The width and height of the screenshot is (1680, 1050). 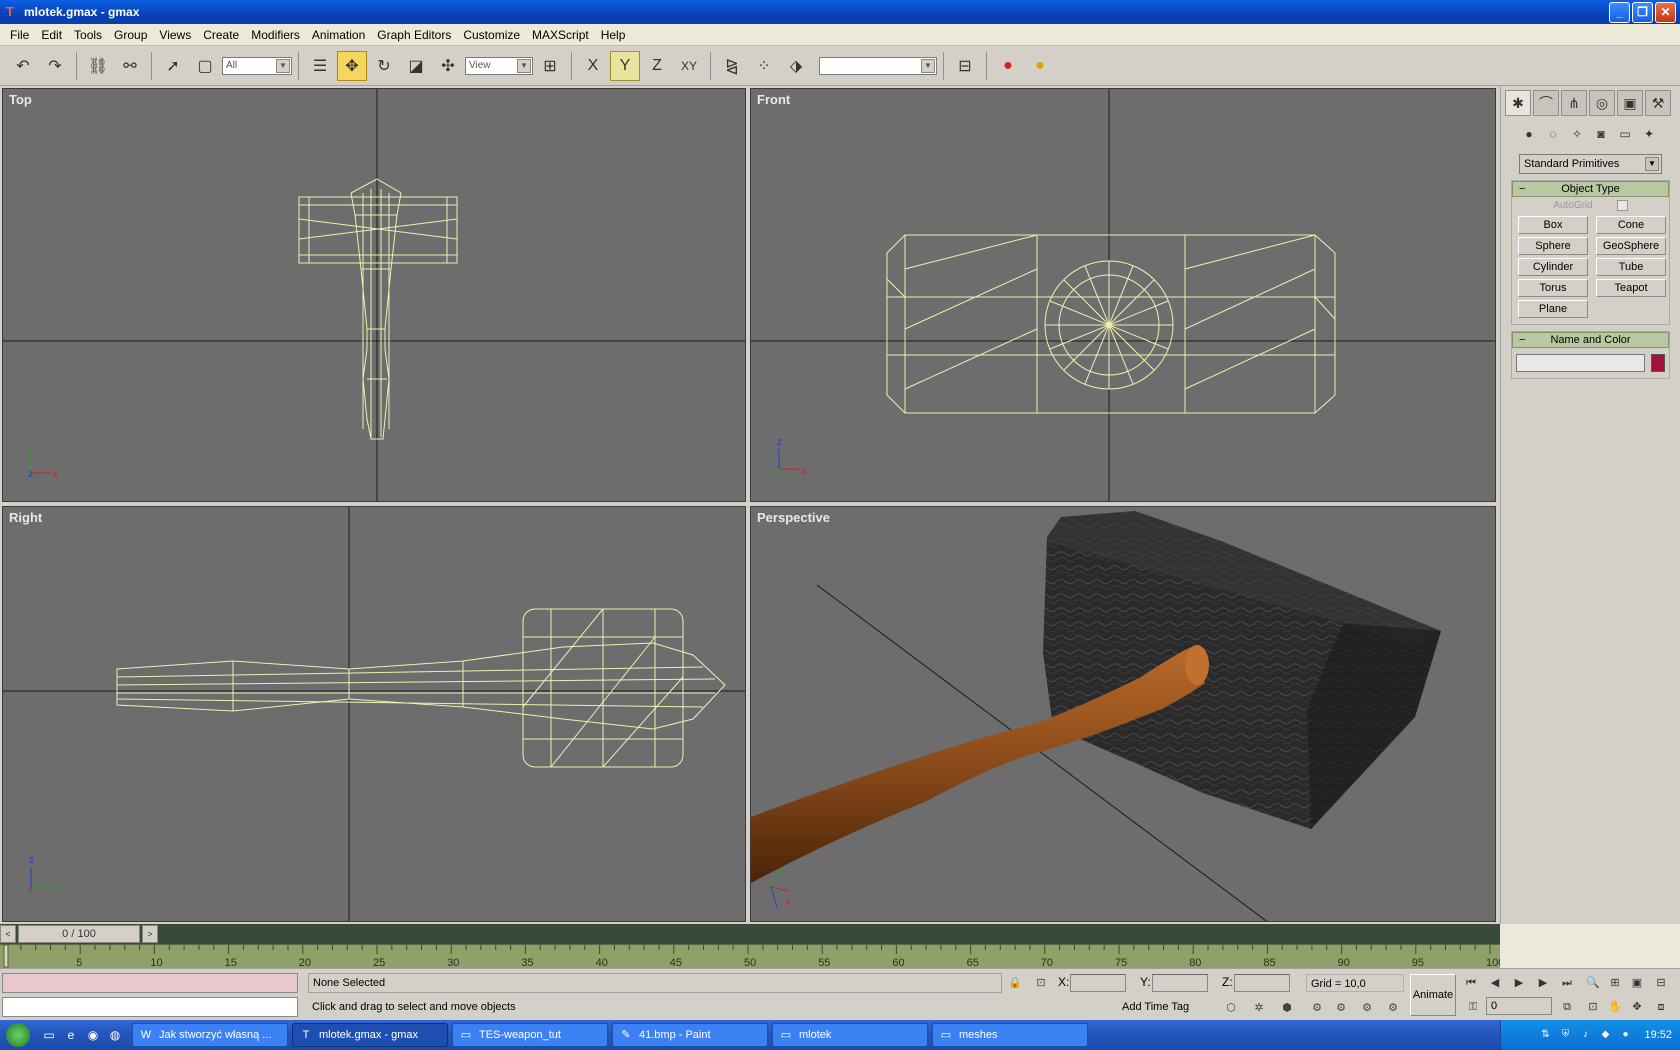 What do you see at coordinates (499, 65) in the screenshot?
I see `reference-coordinate-dropdown: View ▼` at bounding box center [499, 65].